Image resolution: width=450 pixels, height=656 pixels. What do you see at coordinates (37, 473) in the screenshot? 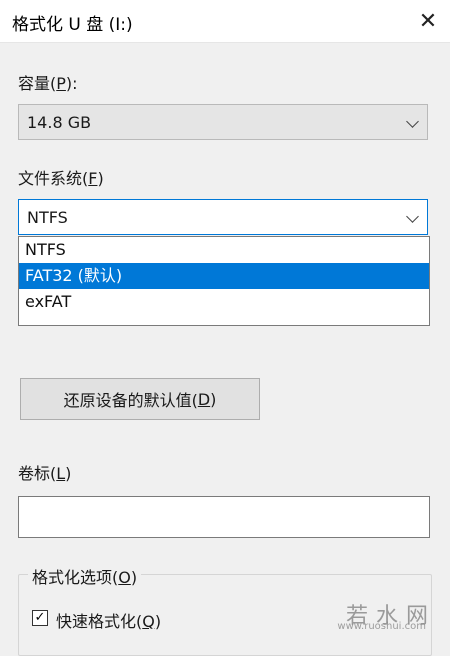
I see `volume-label-text: 卷标(` at bounding box center [37, 473].